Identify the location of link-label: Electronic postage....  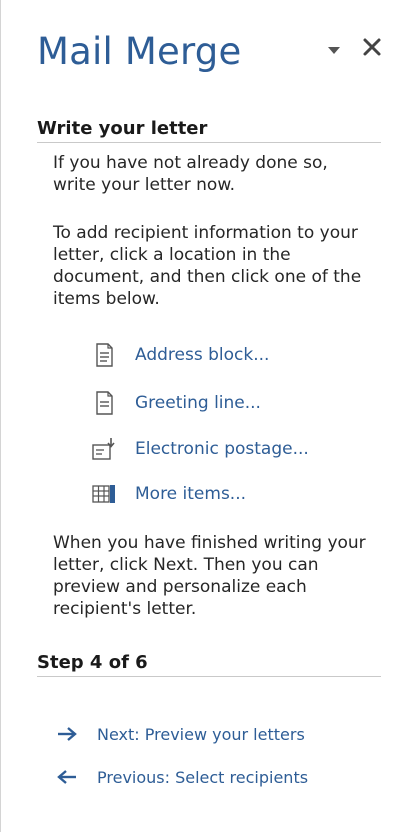
(222, 449).